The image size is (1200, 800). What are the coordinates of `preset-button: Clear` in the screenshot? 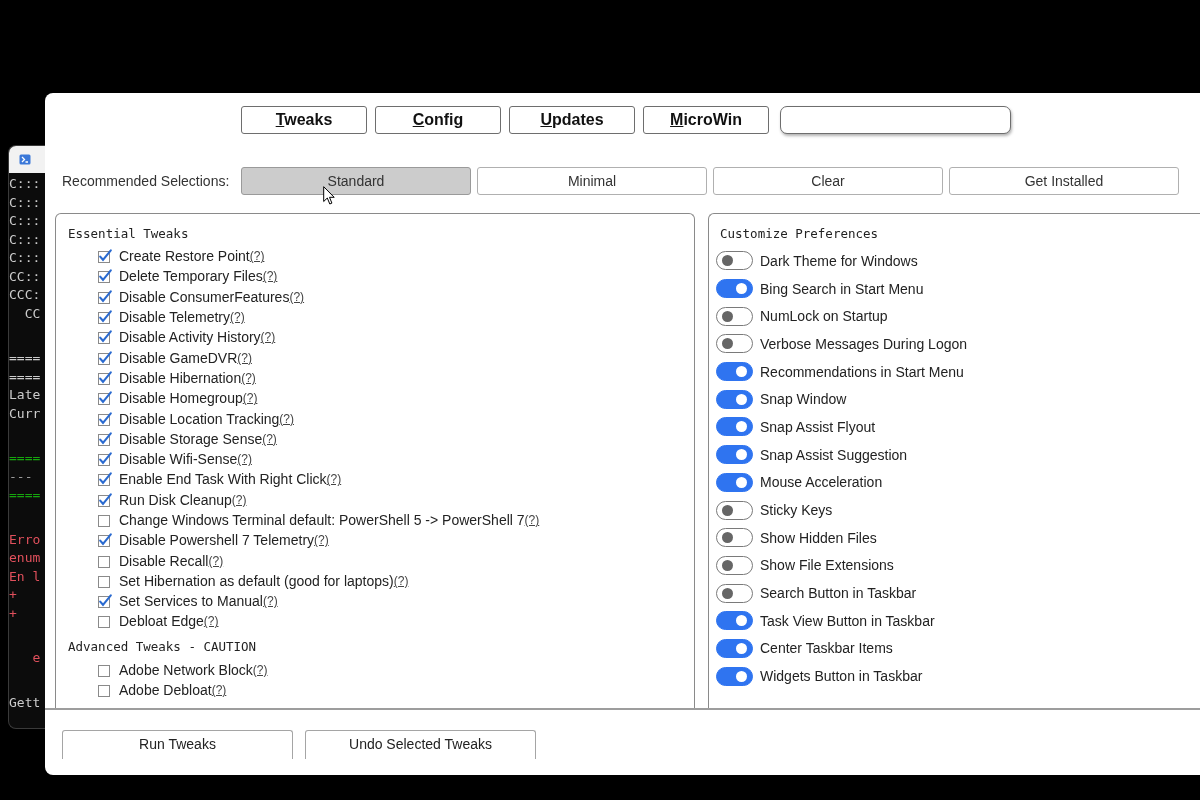 It's located at (828, 181).